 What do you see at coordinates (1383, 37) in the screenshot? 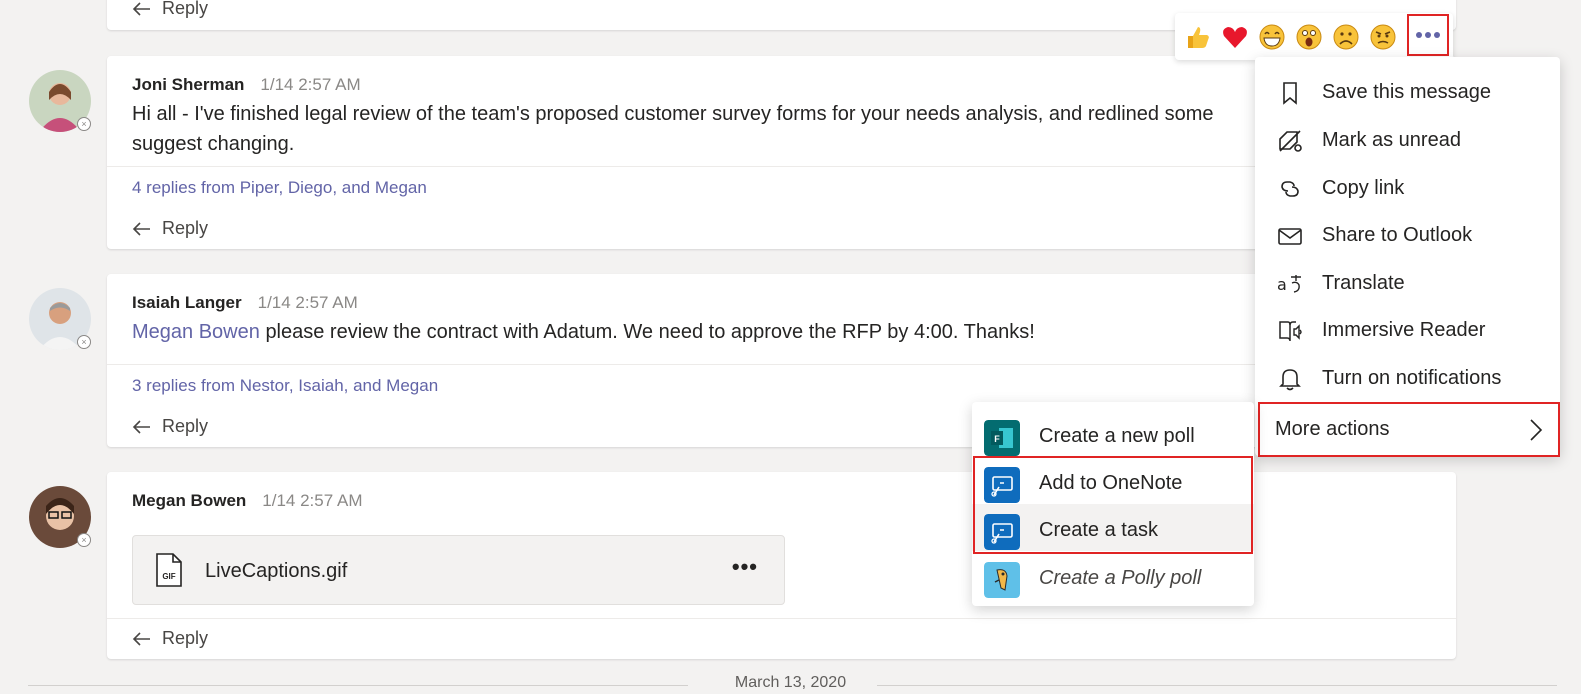
I see `angry-icon` at bounding box center [1383, 37].